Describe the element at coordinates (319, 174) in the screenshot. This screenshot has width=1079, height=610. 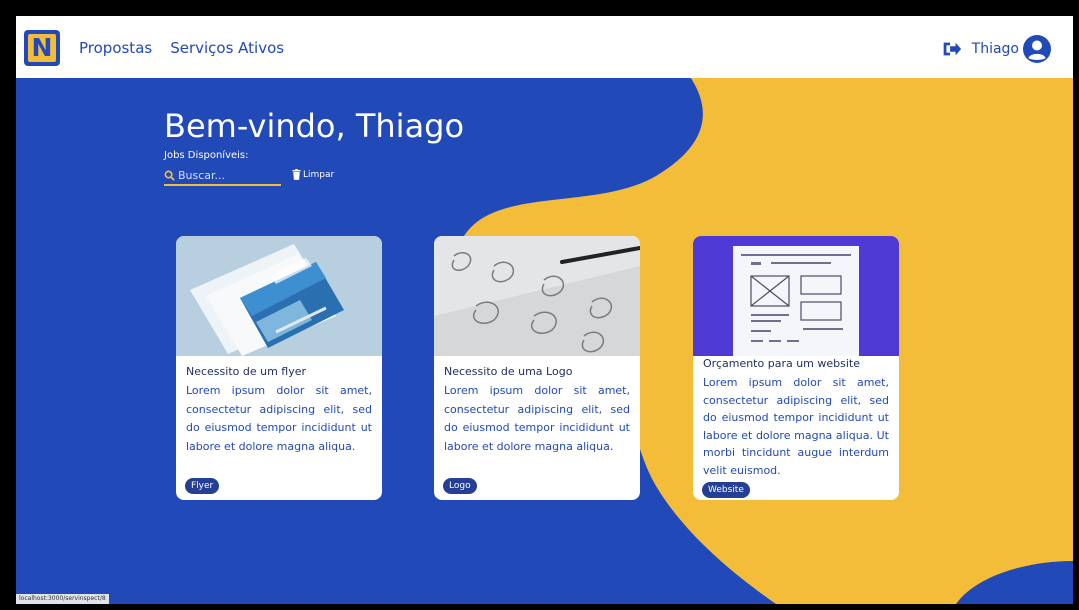
I see `clear-label: Limpar` at that location.